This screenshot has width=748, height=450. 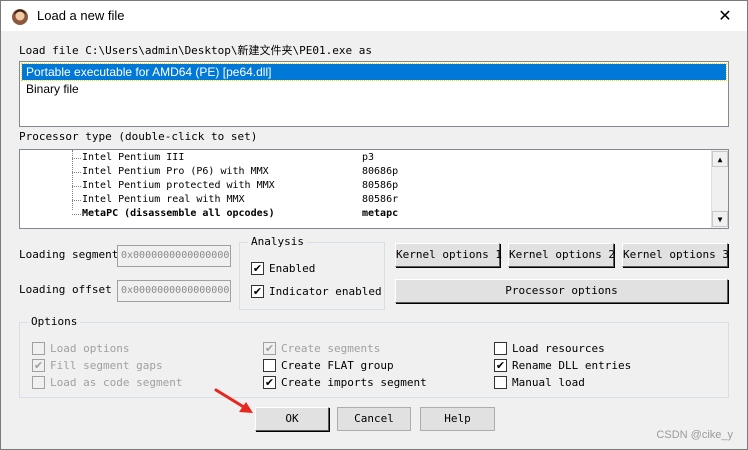 I want to click on enabled-checkbox: ✔ Enabled, so click(x=313, y=269).